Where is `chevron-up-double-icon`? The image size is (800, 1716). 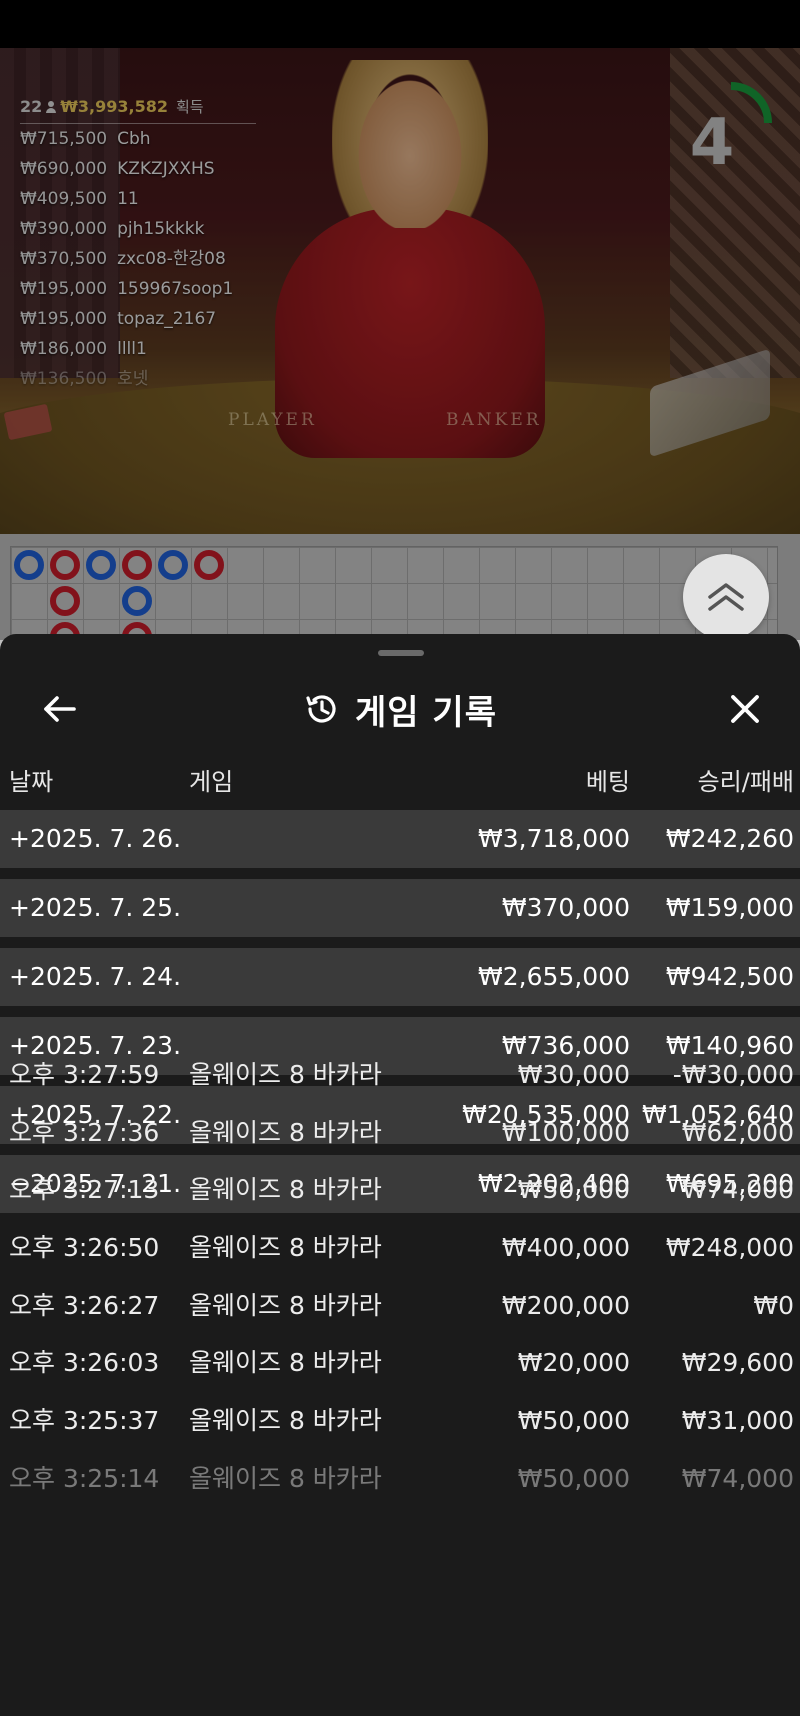
chevron-up-double-icon is located at coordinates (726, 597).